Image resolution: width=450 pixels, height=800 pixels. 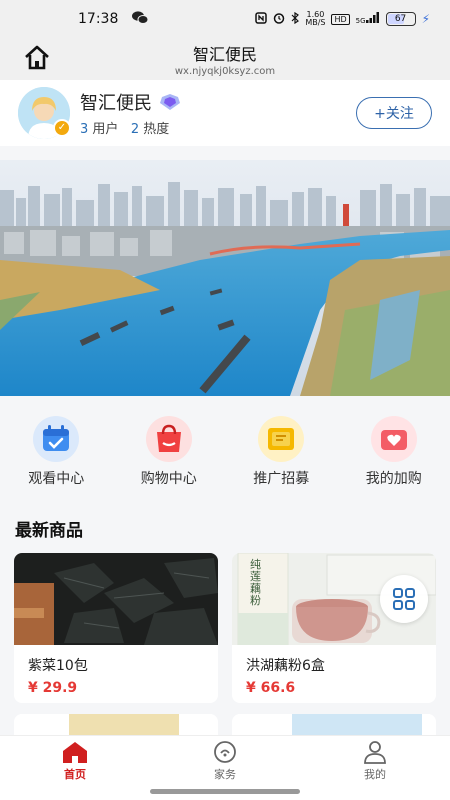 What do you see at coordinates (49, 531) in the screenshot?
I see `section-title-latest-products: 最新商品` at bounding box center [49, 531].